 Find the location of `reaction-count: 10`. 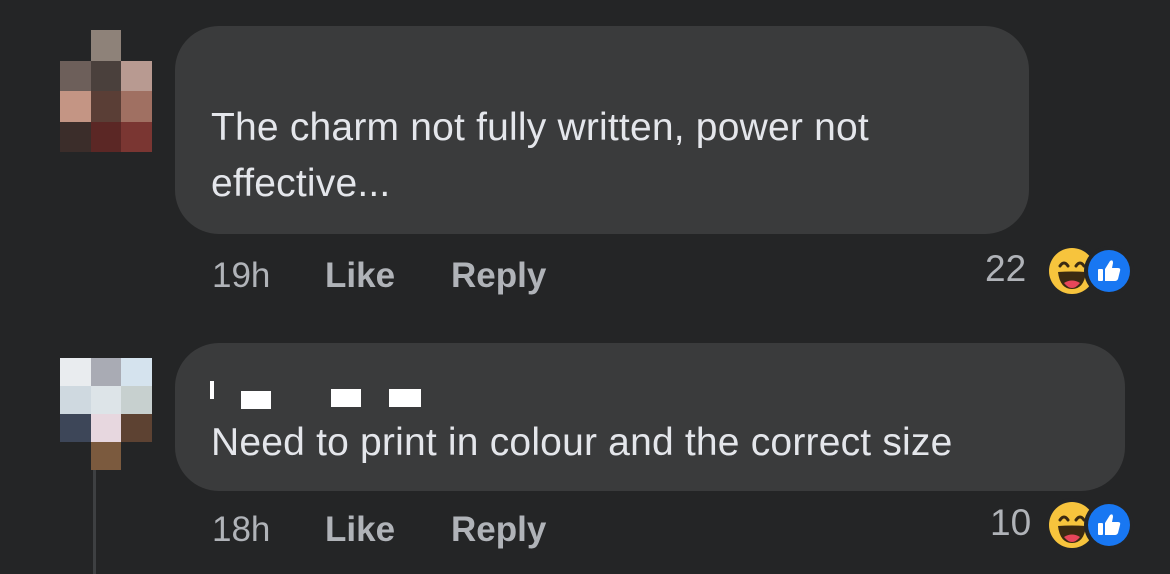

reaction-count: 10 is located at coordinates (1011, 522).